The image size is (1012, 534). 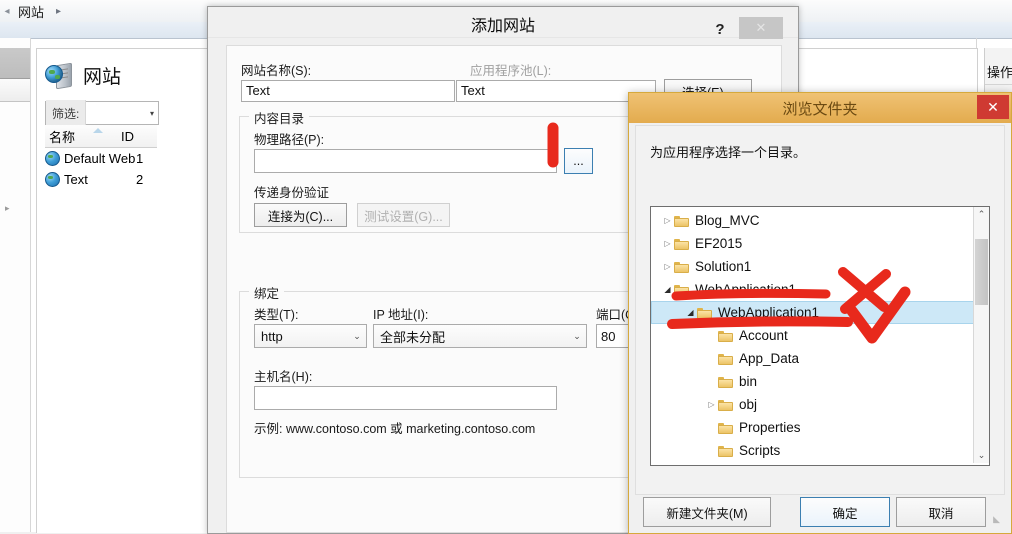 What do you see at coordinates (292, 193) in the screenshot?
I see `passthrough-auth-label: 传递身份验证` at bounding box center [292, 193].